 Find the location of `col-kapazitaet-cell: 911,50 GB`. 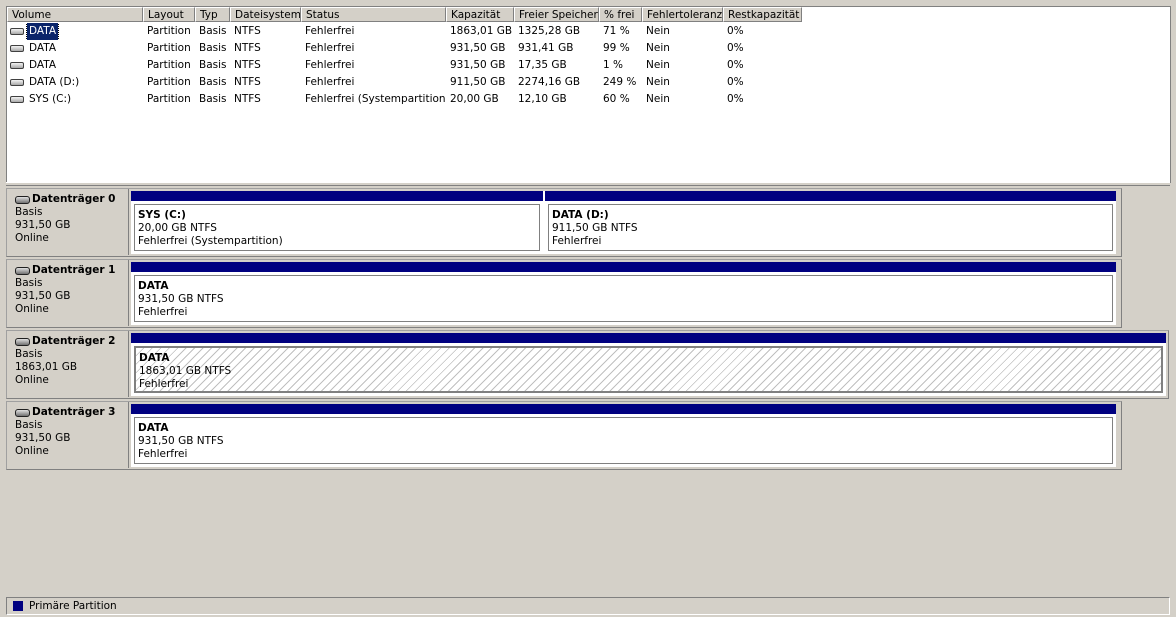

col-kapazitaet-cell: 911,50 GB is located at coordinates (478, 82).